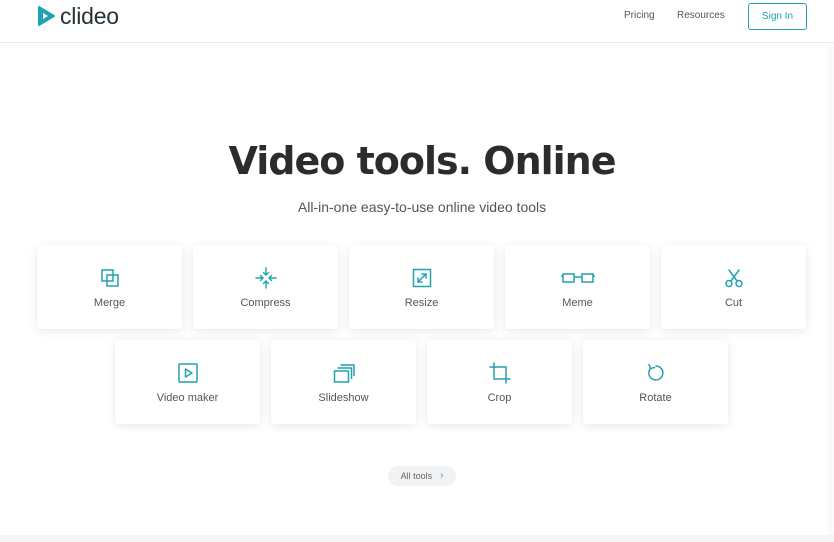 This screenshot has width=834, height=542. I want to click on tool-label: Cut, so click(733, 303).